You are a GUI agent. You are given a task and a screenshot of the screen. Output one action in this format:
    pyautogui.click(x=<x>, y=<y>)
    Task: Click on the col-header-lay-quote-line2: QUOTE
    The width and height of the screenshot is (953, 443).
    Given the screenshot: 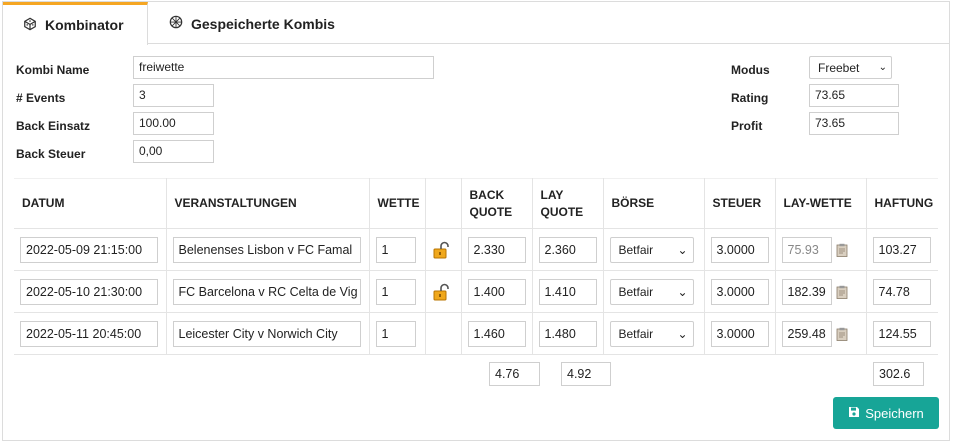 What is the action you would take?
    pyautogui.click(x=562, y=211)
    